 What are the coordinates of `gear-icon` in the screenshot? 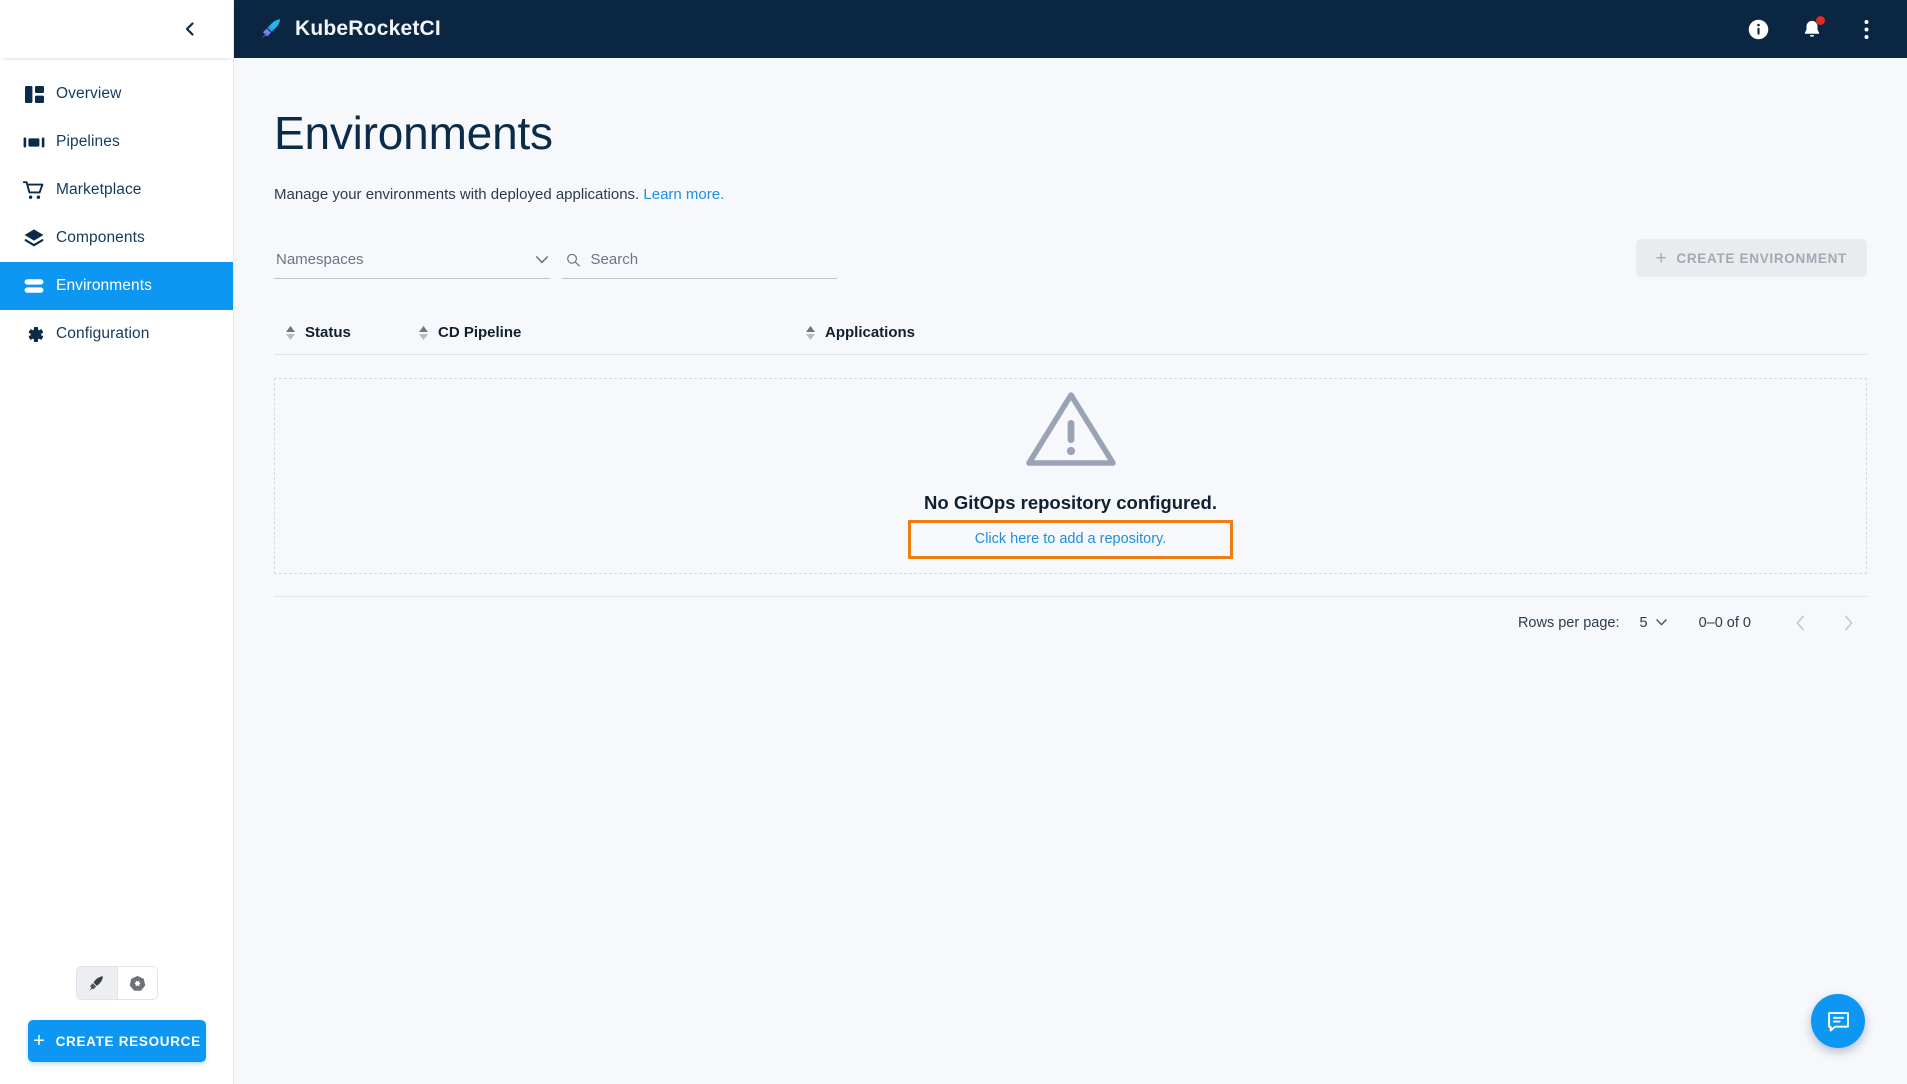 It's located at (34, 334).